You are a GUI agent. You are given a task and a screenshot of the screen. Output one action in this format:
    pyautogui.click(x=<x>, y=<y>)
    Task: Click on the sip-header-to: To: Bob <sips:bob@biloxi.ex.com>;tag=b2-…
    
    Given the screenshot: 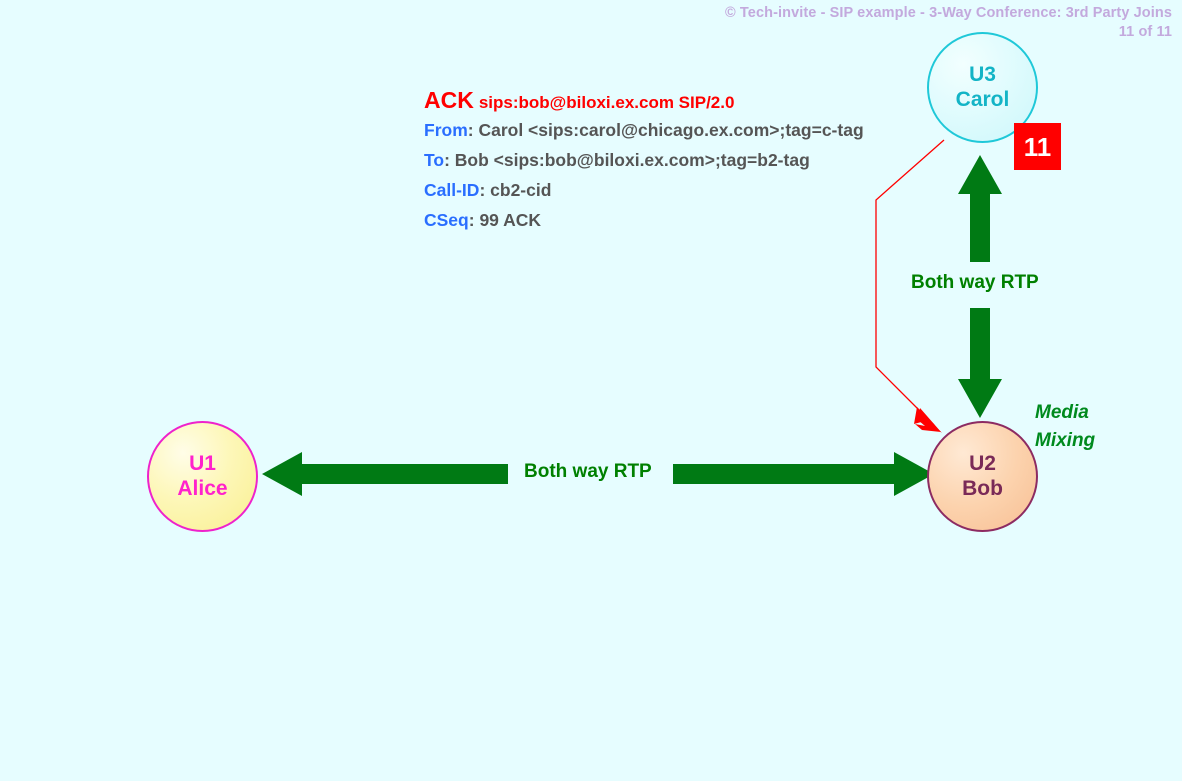 What is the action you would take?
    pyautogui.click(x=644, y=160)
    